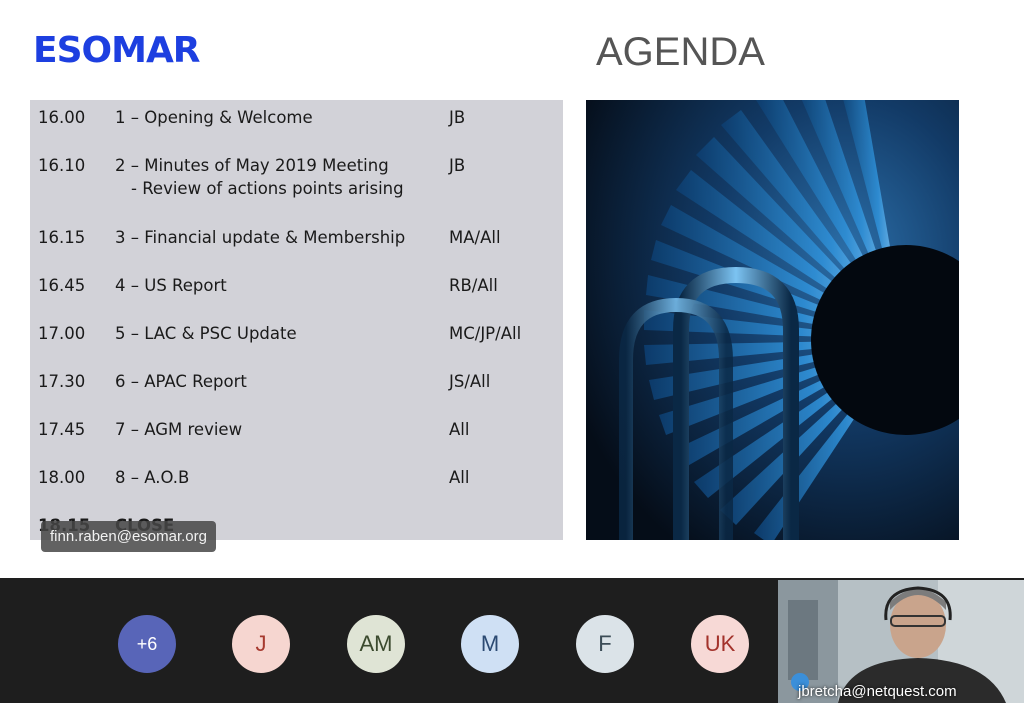 Image resolution: width=1024 pixels, height=703 pixels. What do you see at coordinates (147, 644) in the screenshot?
I see `more-participants-button: +6` at bounding box center [147, 644].